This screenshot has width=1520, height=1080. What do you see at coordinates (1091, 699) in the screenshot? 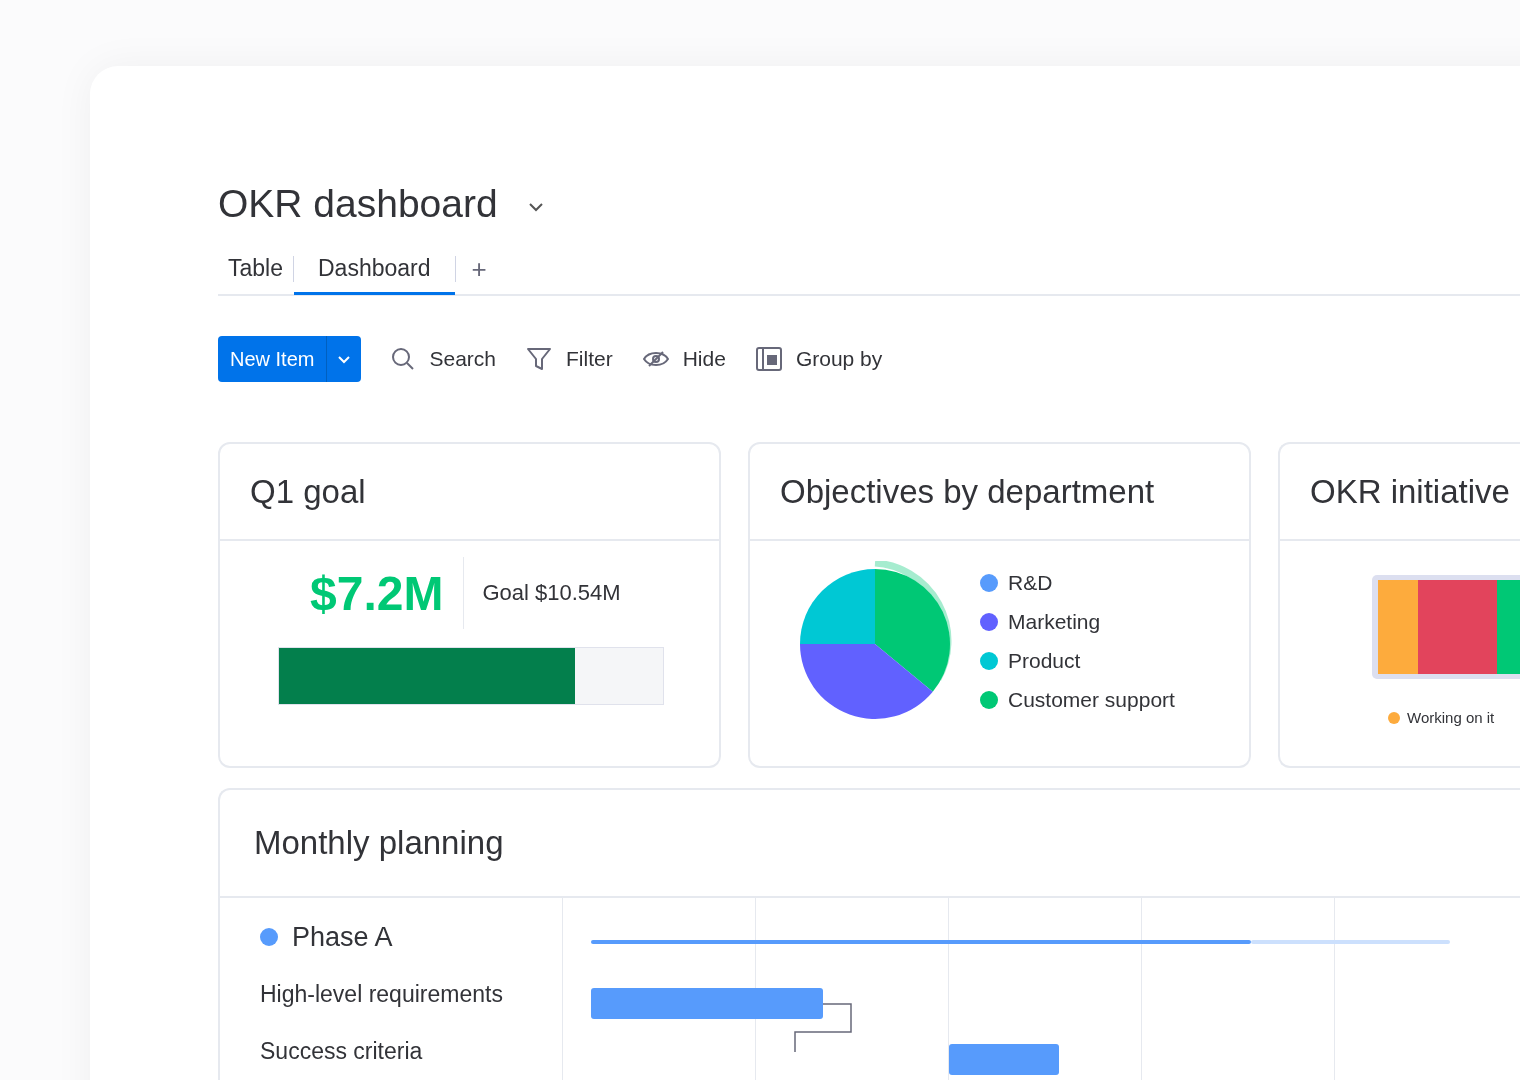
I see `legend-label: Customer support` at bounding box center [1091, 699].